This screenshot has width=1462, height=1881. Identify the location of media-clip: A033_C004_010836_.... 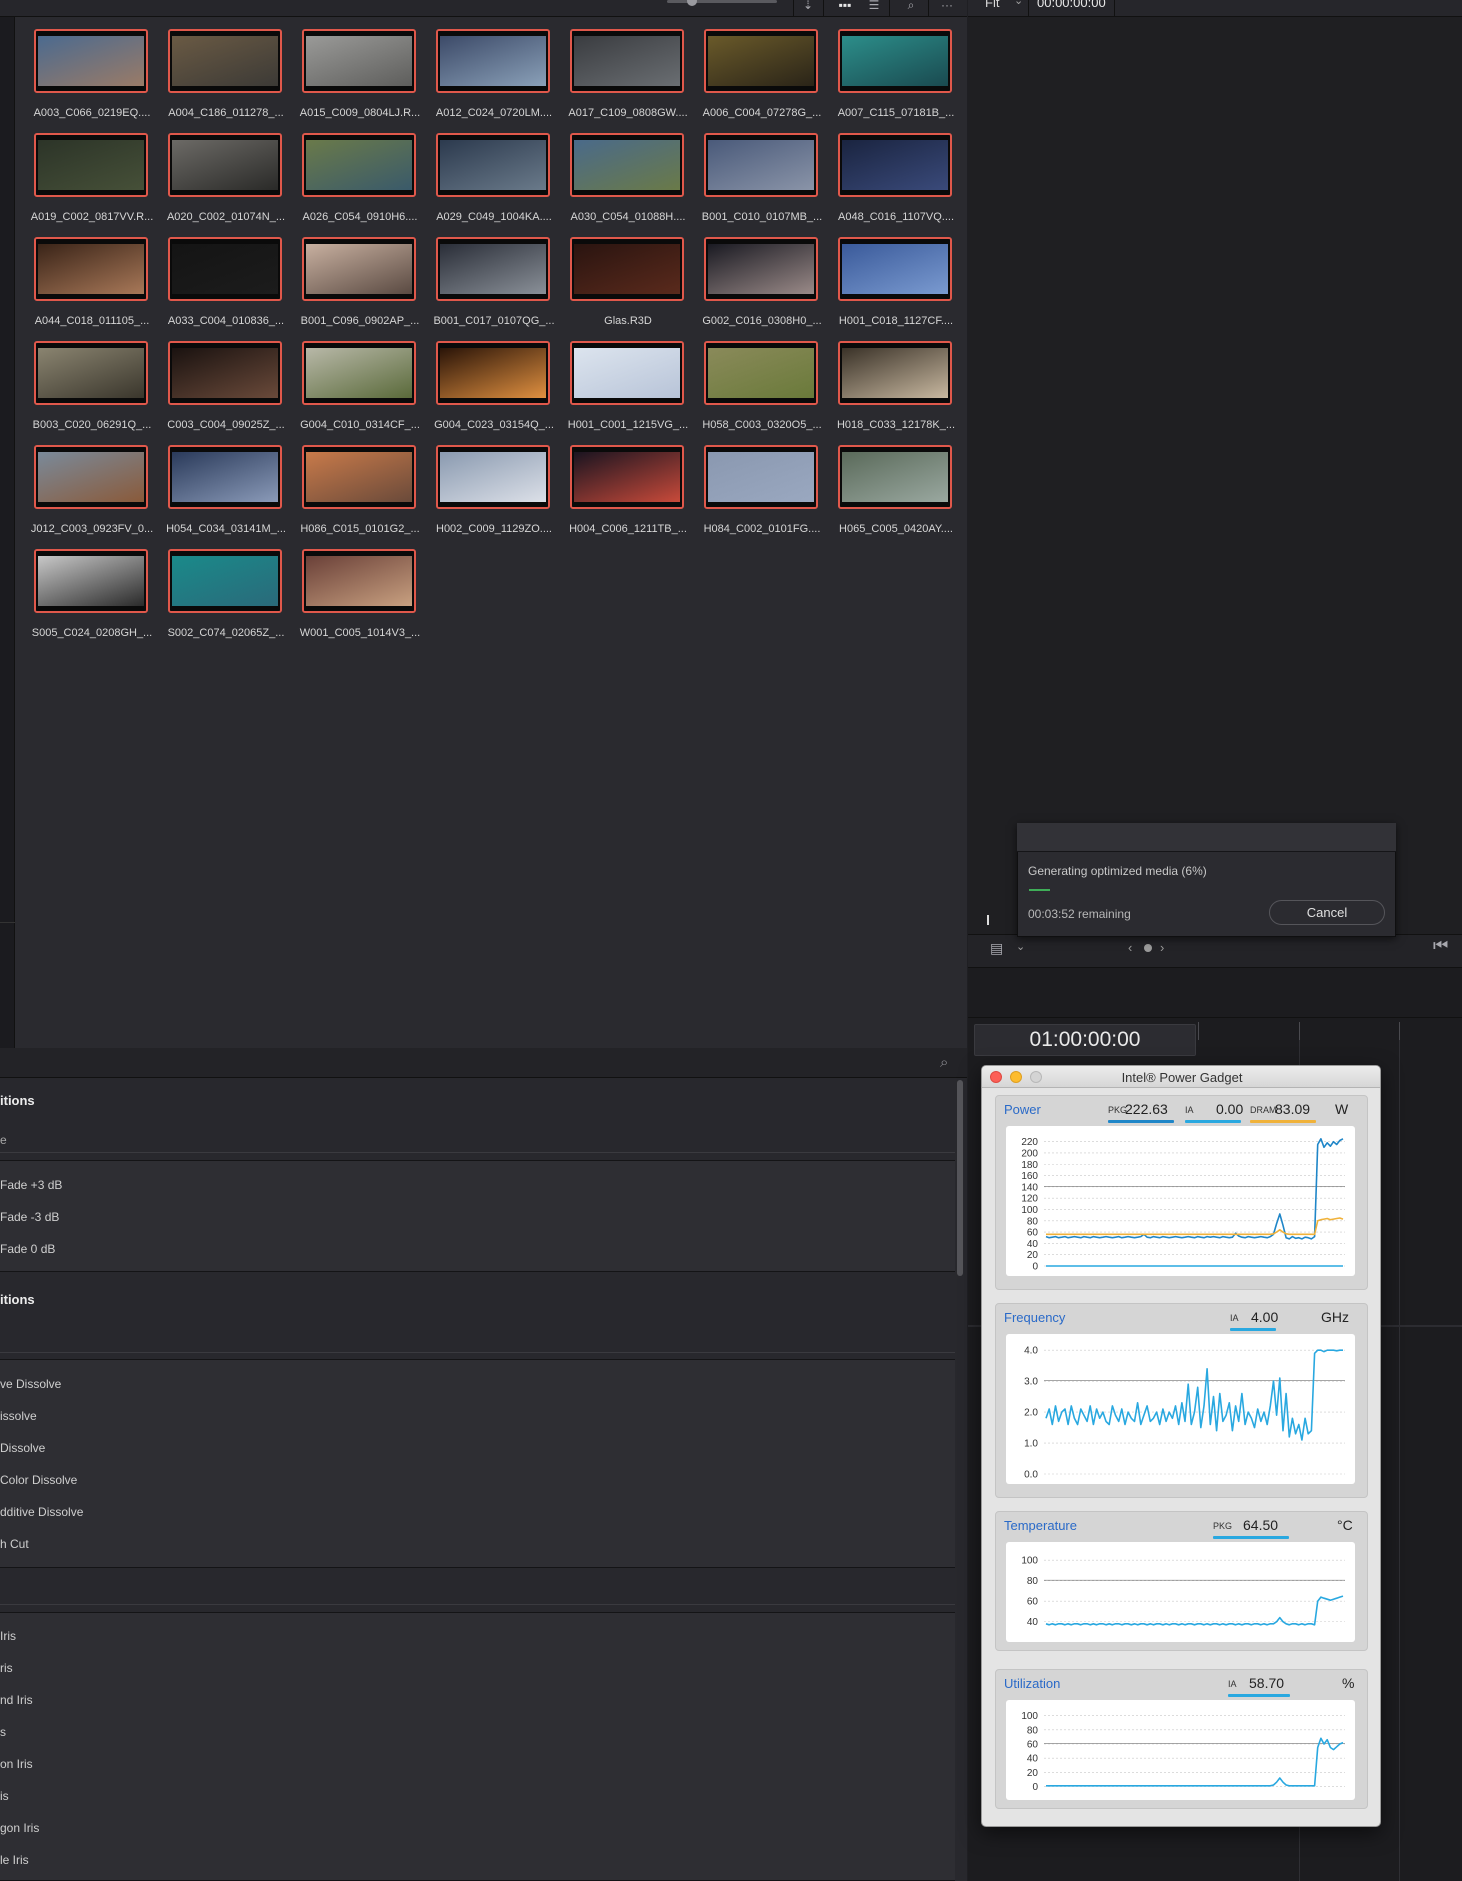
(218, 276).